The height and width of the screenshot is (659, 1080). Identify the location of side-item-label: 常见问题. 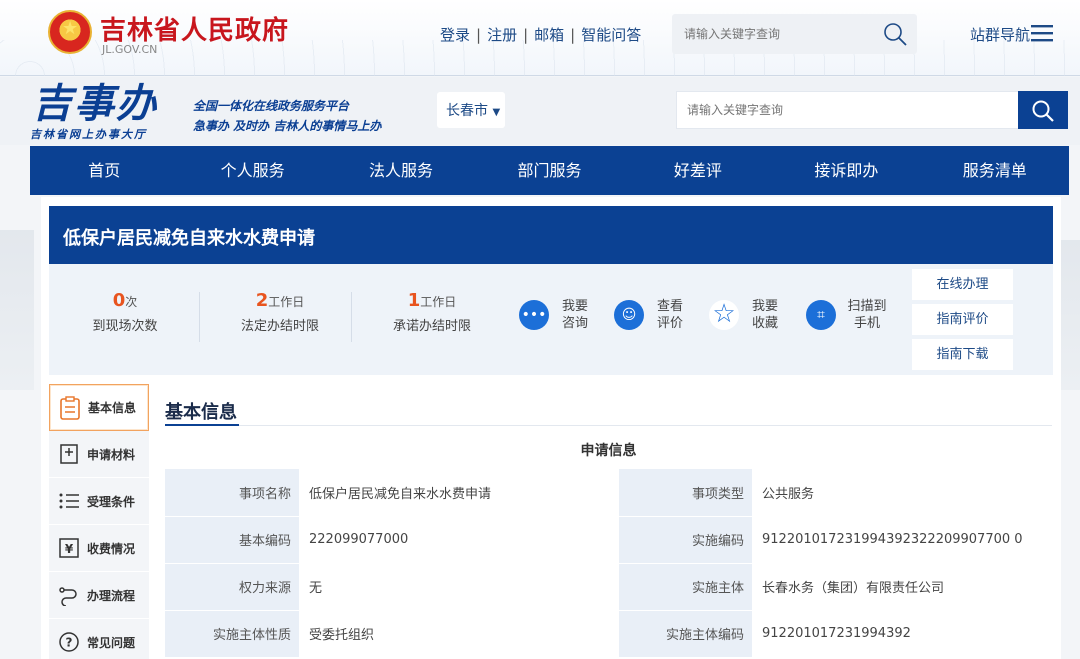
(111, 642).